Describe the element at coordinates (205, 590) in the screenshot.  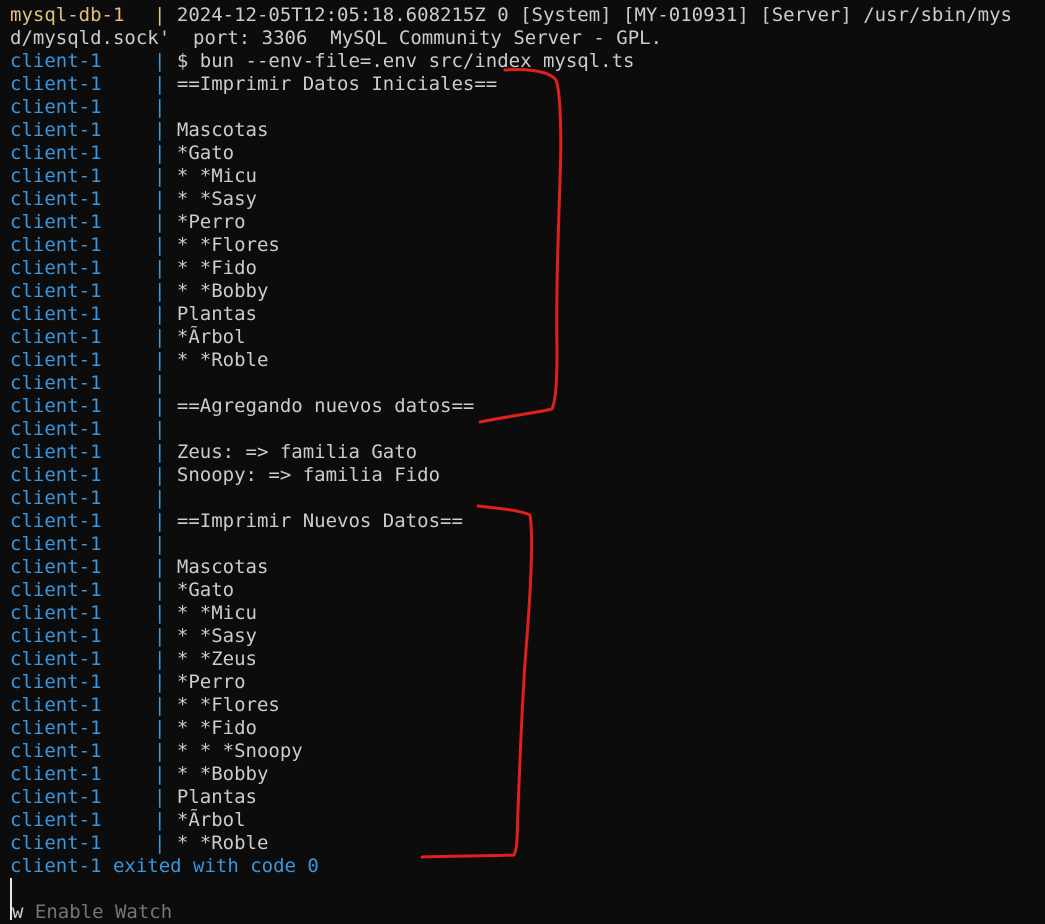
I see `client-log-text: *Gato` at that location.